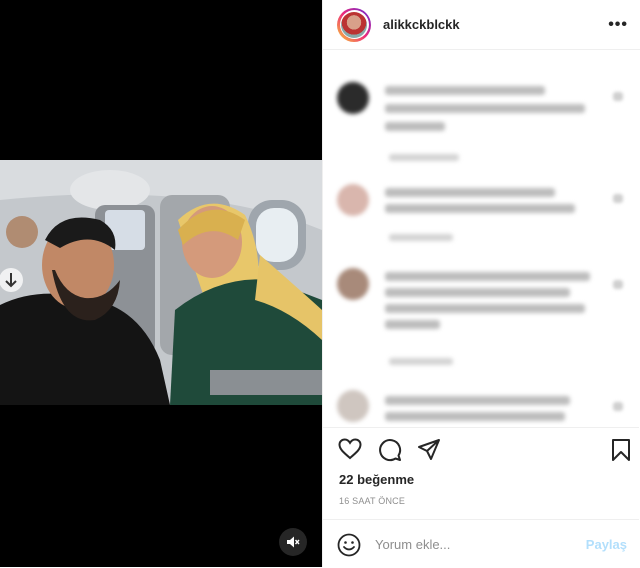 The width and height of the screenshot is (640, 568). Describe the element at coordinates (618, 25) in the screenshot. I see `more-options-icon: •••` at that location.